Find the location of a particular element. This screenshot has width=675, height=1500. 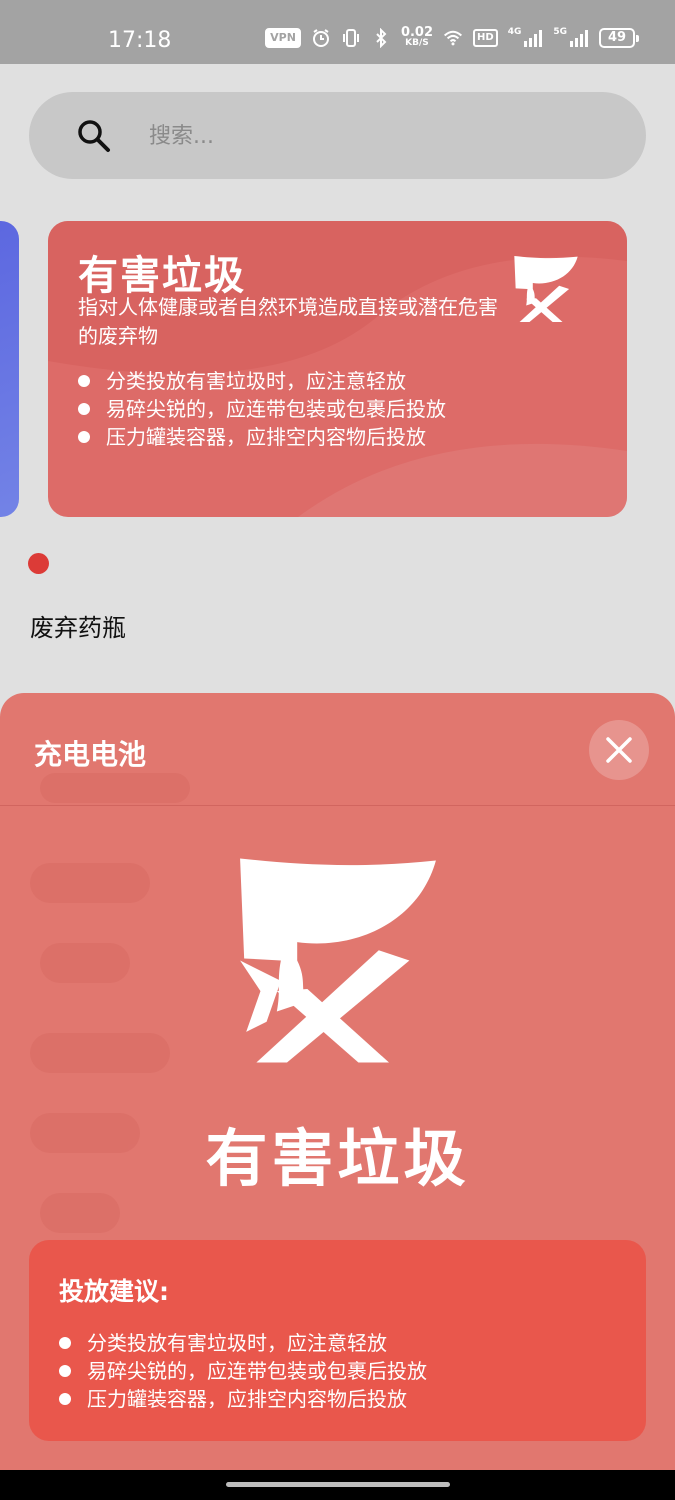

category-title: 有害垃圾 is located at coordinates (337, 1158).